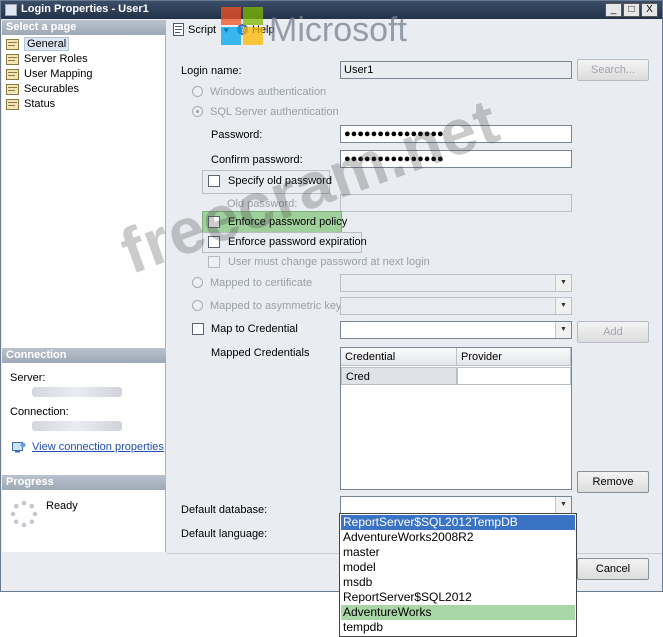 The image size is (663, 637). I want to click on nav-item-label: Server Roles, so click(56, 59).